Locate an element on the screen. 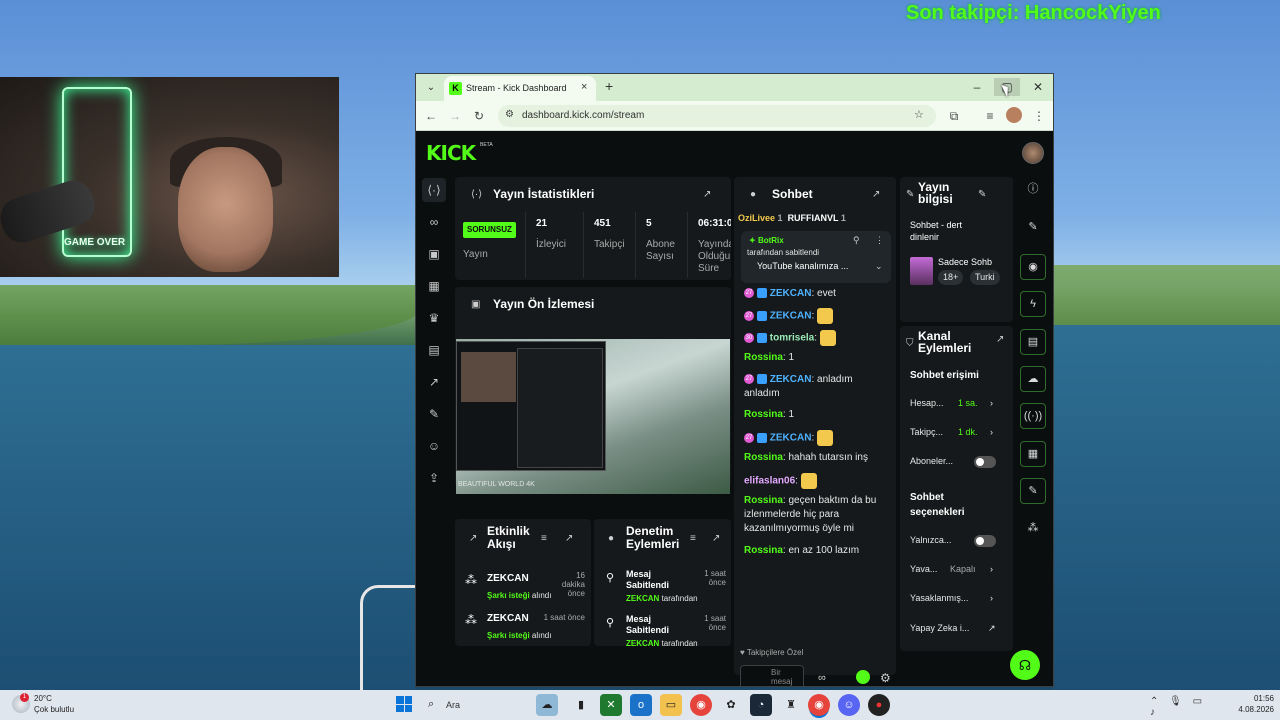 This screenshot has height=720, width=1280. file-explorer-icon: ▭ is located at coordinates (671, 705).